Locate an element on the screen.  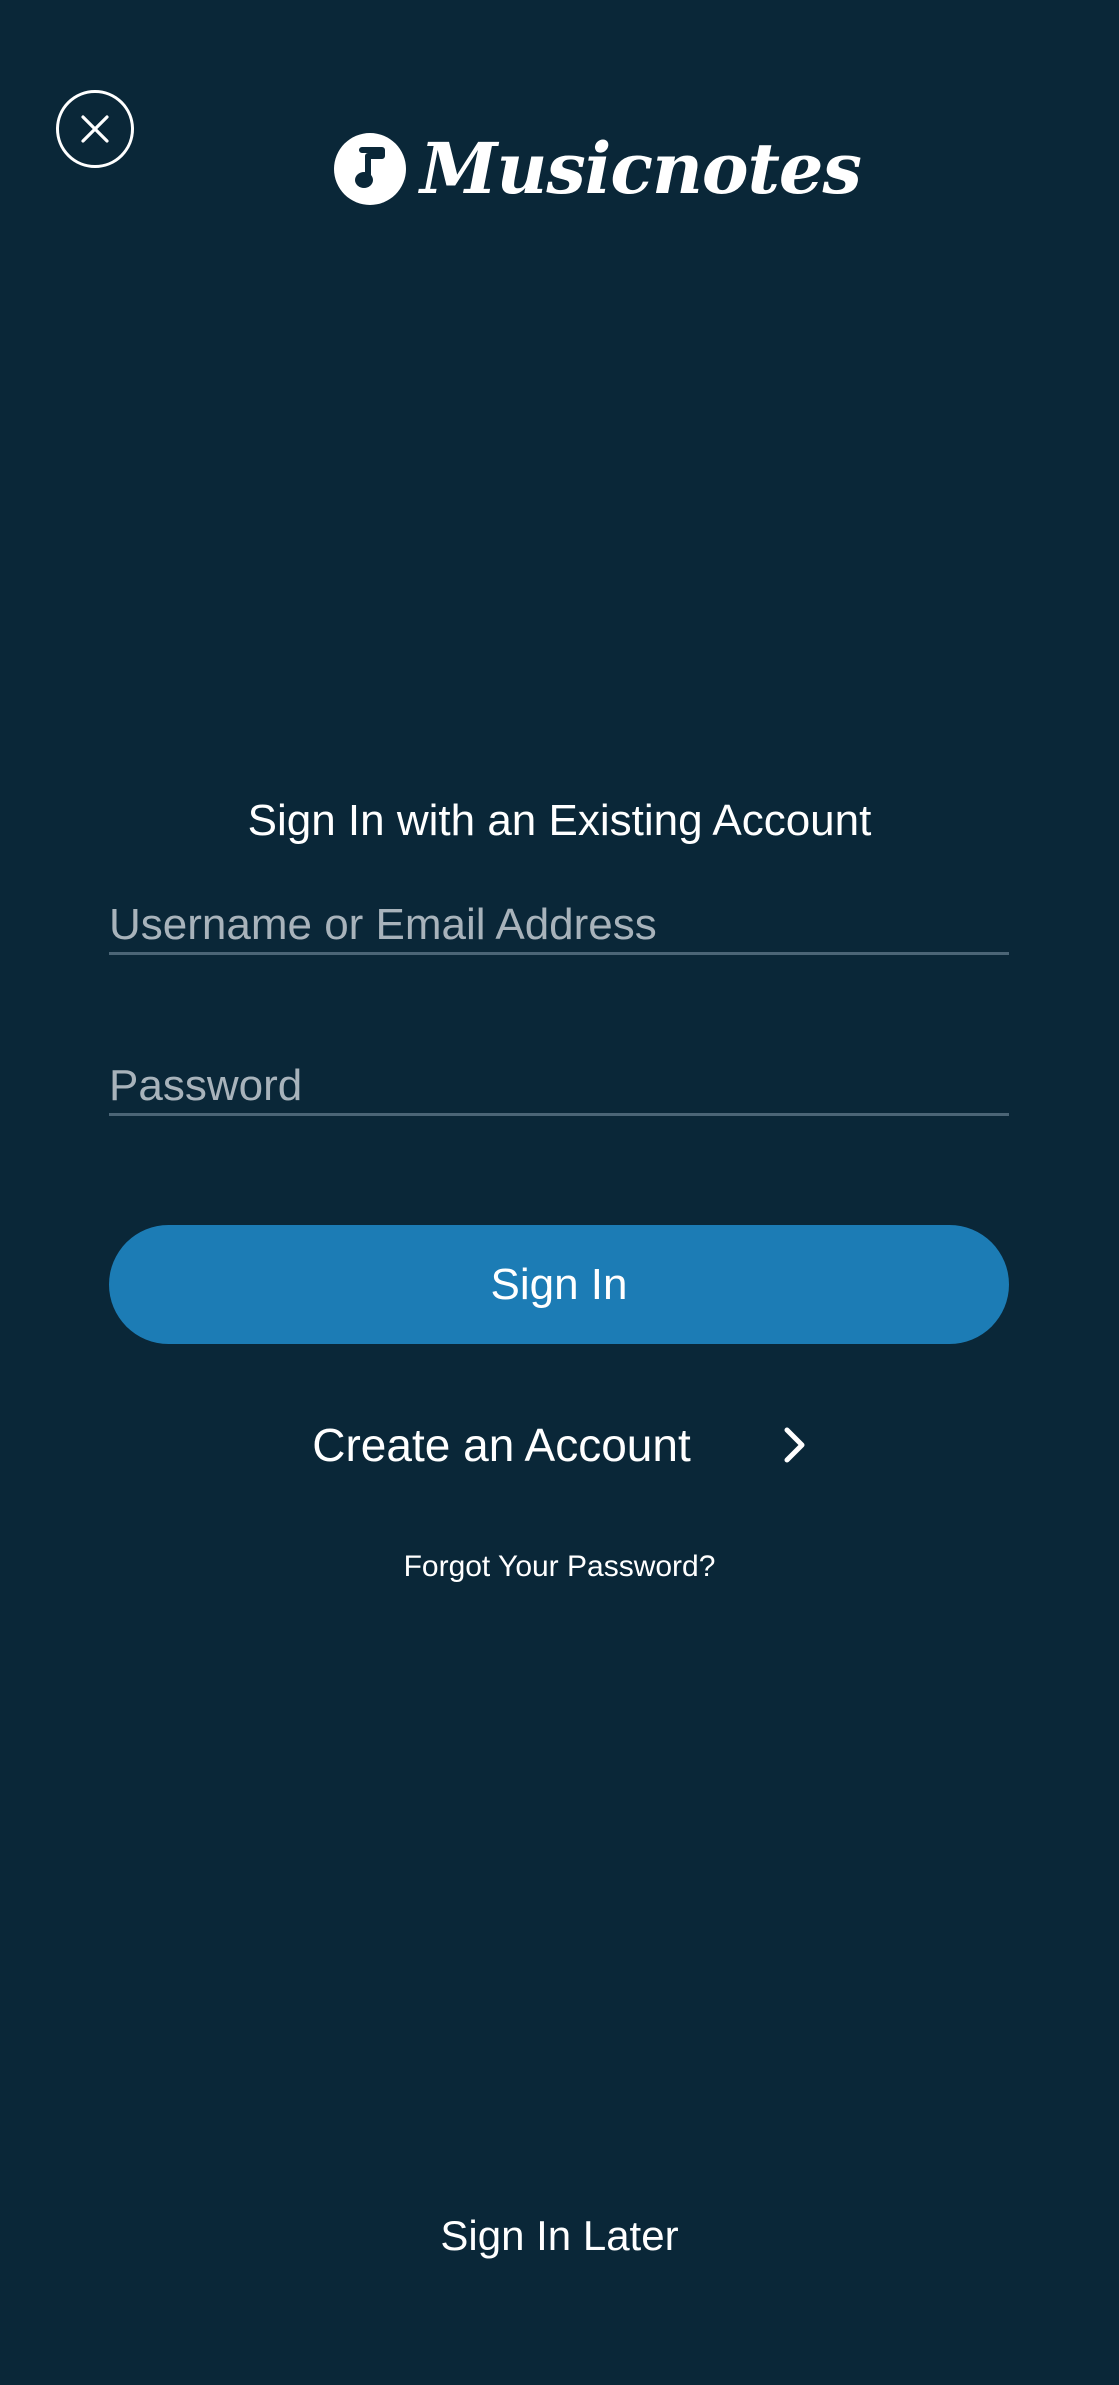
chevron-right-icon is located at coordinates (795, 1445).